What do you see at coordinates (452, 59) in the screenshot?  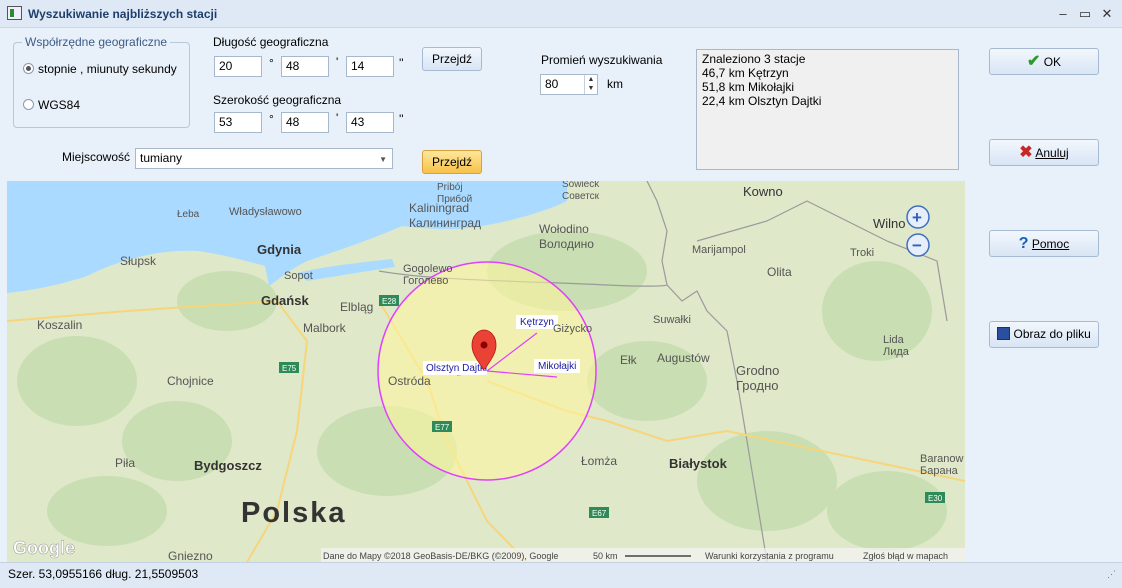 I see `go-coords-button: Przejdź` at bounding box center [452, 59].